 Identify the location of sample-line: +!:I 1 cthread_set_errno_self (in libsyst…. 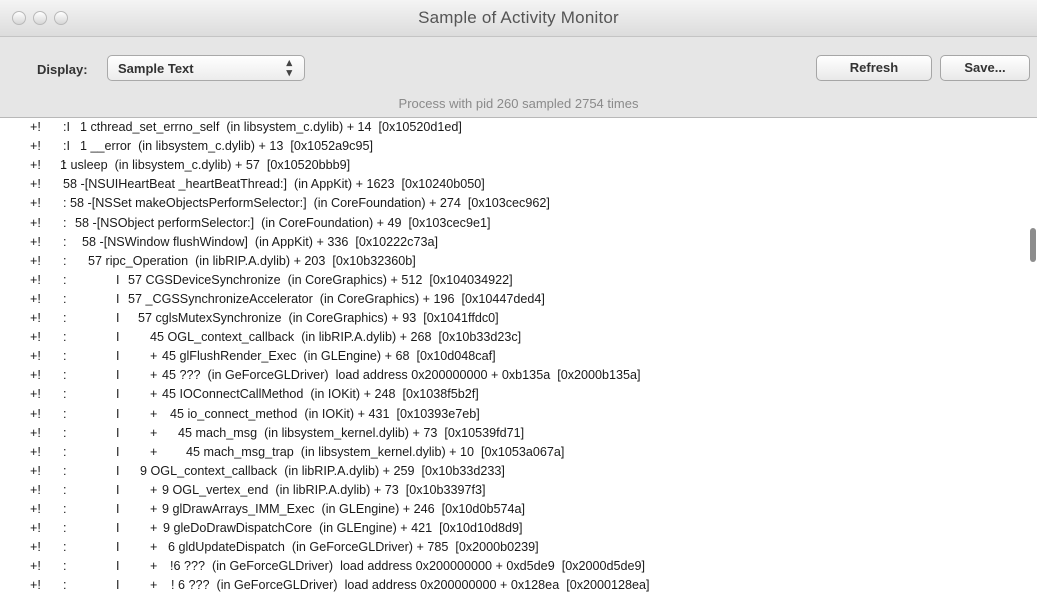
(515, 127).